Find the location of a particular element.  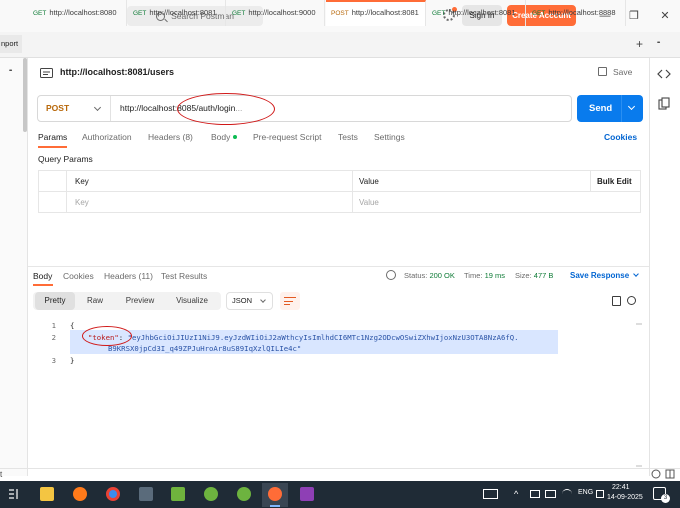

sidebar-scrollbar is located at coordinates (25, 95).